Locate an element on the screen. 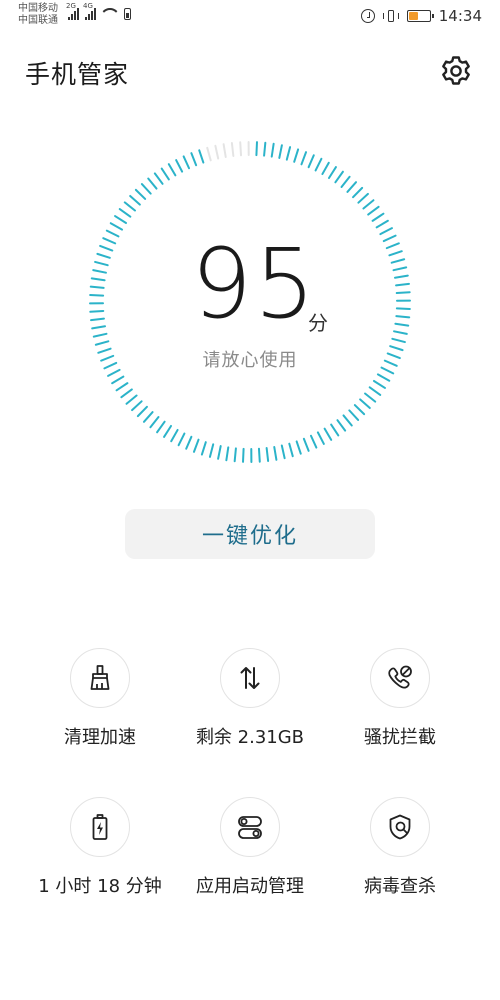 This screenshot has width=500, height=1000. tool-label: 应用启动管理 is located at coordinates (250, 886).